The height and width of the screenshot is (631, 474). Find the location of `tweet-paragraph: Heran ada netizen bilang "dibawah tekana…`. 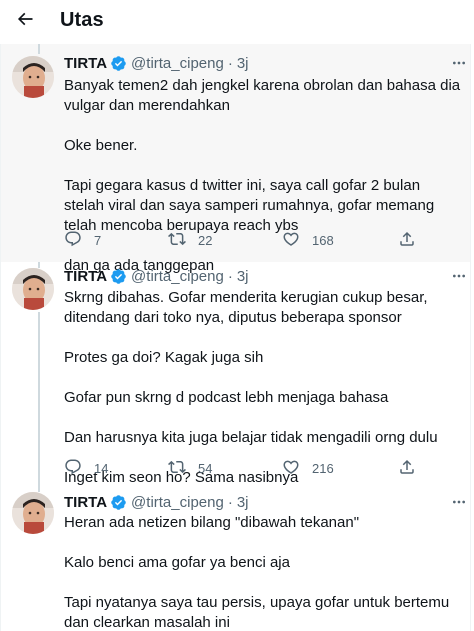

tweet-paragraph: Heran ada netizen bilang "dibawah tekana… is located at coordinates (212, 522).